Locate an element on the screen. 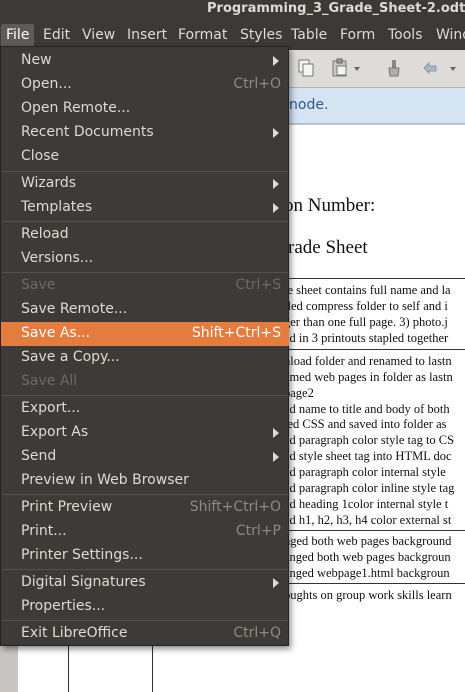  doc-line: anged webpage1.html backgroun is located at coordinates (367, 573).